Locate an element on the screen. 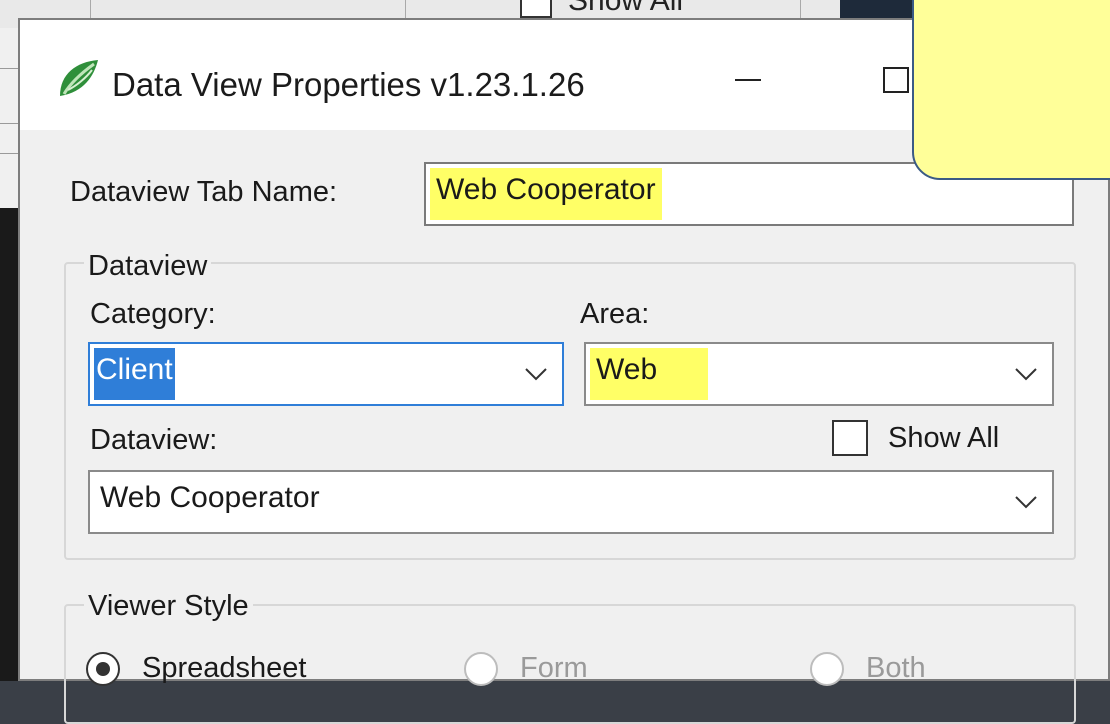  category-label: Category: is located at coordinates (153, 314).